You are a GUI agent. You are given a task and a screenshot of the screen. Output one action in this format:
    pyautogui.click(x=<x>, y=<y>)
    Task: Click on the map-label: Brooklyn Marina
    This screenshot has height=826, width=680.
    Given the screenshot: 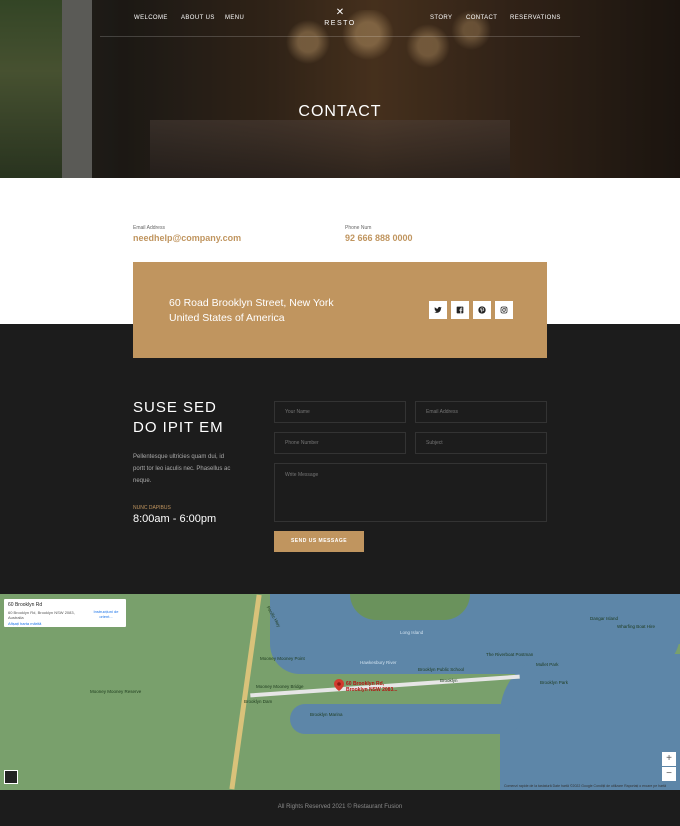 What is the action you would take?
    pyautogui.click(x=326, y=714)
    